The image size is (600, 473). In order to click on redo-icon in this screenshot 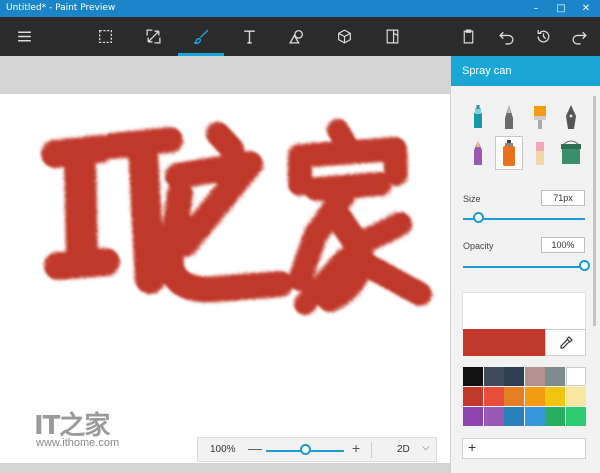, I will do `click(578, 36)`.